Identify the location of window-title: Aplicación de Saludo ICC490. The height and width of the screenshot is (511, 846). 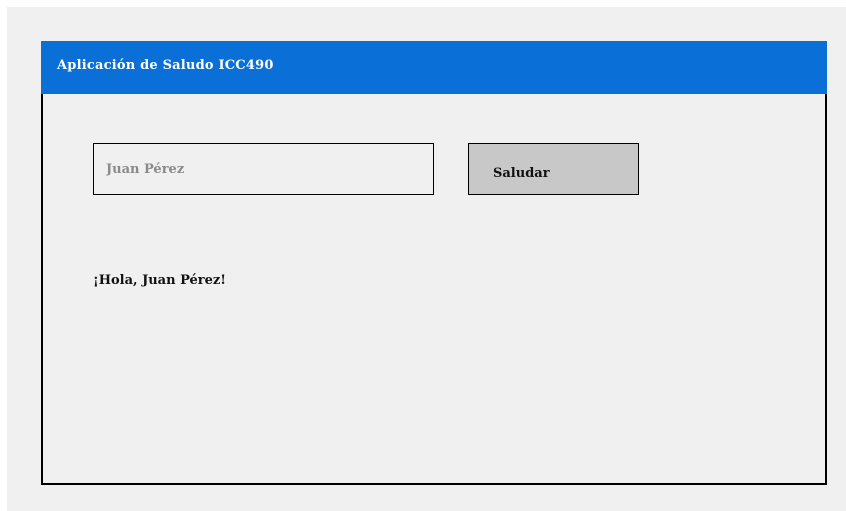
(165, 65).